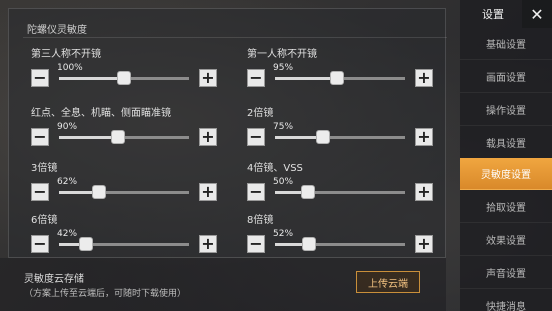 This screenshot has height=311, width=552. Describe the element at coordinates (537, 14) in the screenshot. I see `close-icon: ✕` at that location.